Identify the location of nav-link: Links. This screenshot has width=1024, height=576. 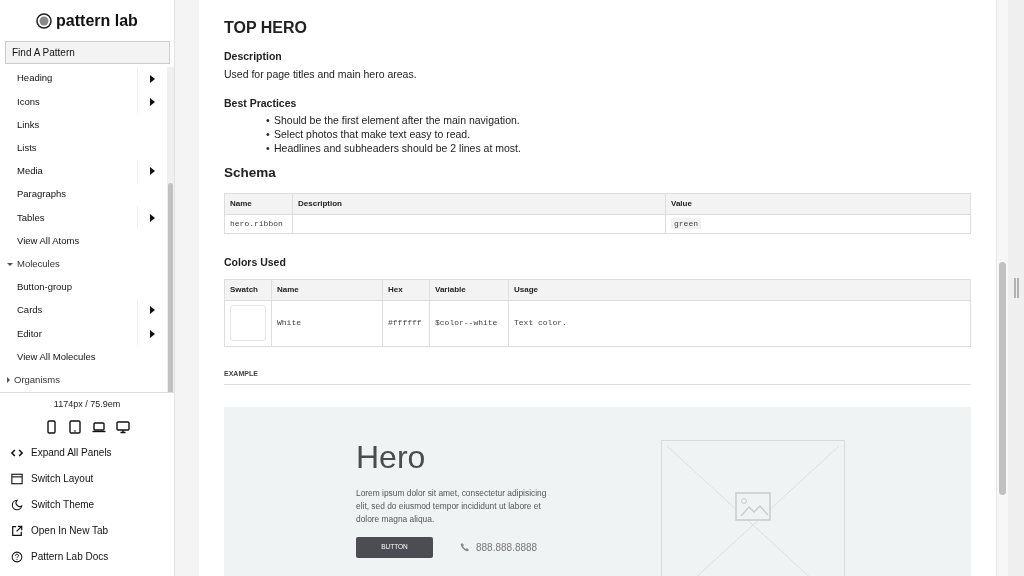
(83, 125).